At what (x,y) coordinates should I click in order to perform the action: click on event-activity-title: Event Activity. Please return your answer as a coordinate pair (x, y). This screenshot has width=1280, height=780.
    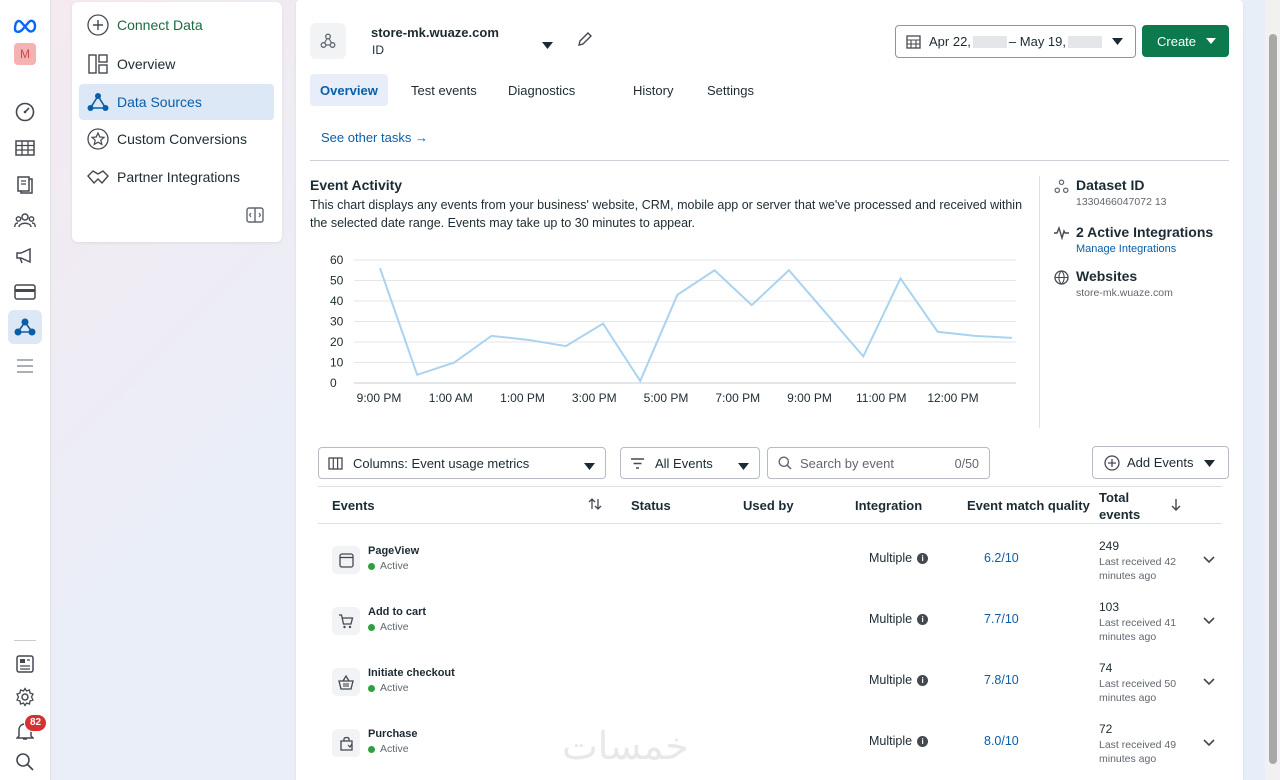
    Looking at the image, I should click on (356, 185).